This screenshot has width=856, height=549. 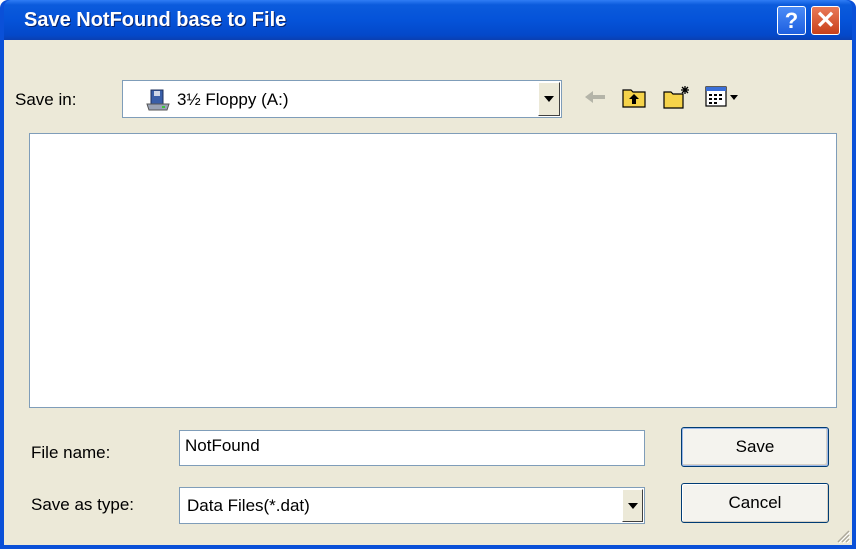 I want to click on save-in-dropdown-arrow, so click(x=549, y=99).